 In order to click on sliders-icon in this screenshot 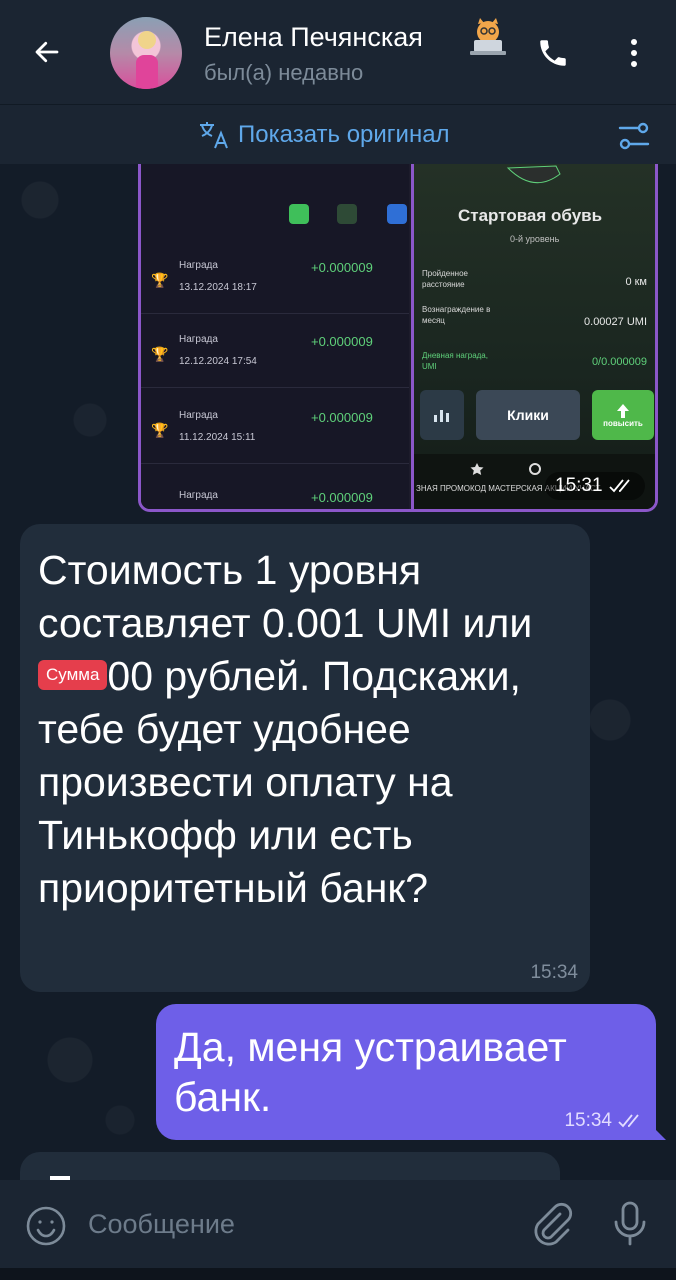, I will do `click(634, 136)`.